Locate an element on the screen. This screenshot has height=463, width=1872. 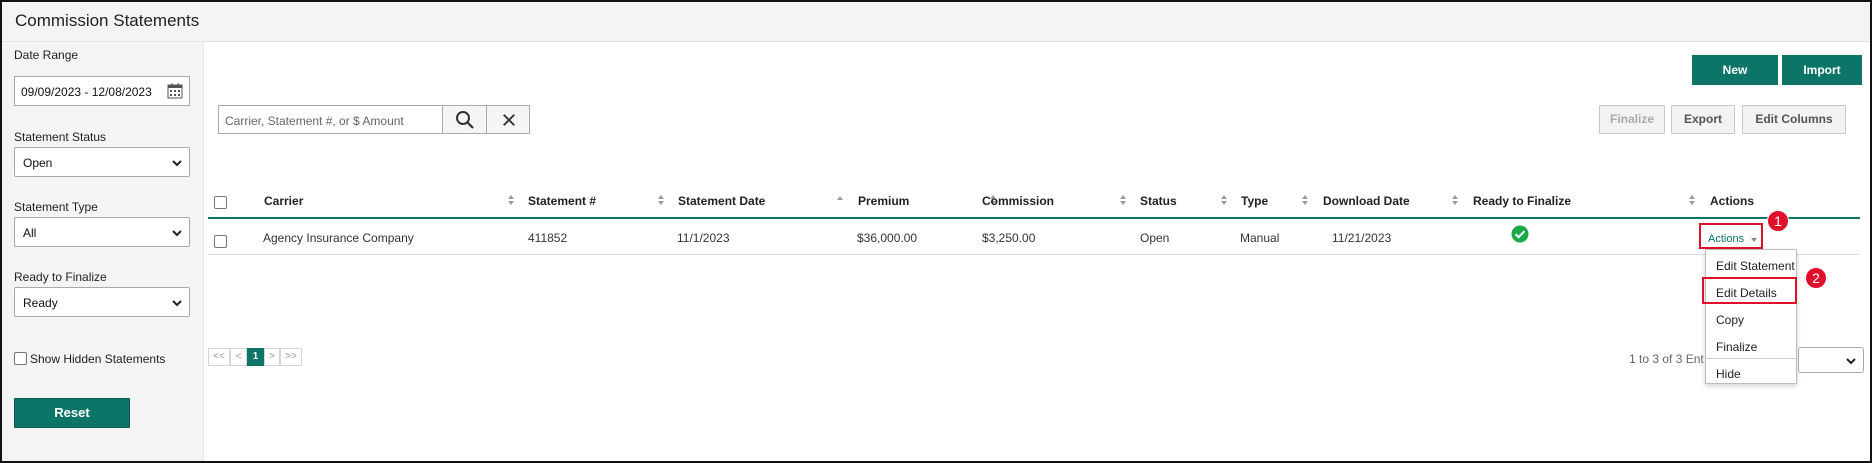
column-header-status: Status is located at coordinates (1158, 201).